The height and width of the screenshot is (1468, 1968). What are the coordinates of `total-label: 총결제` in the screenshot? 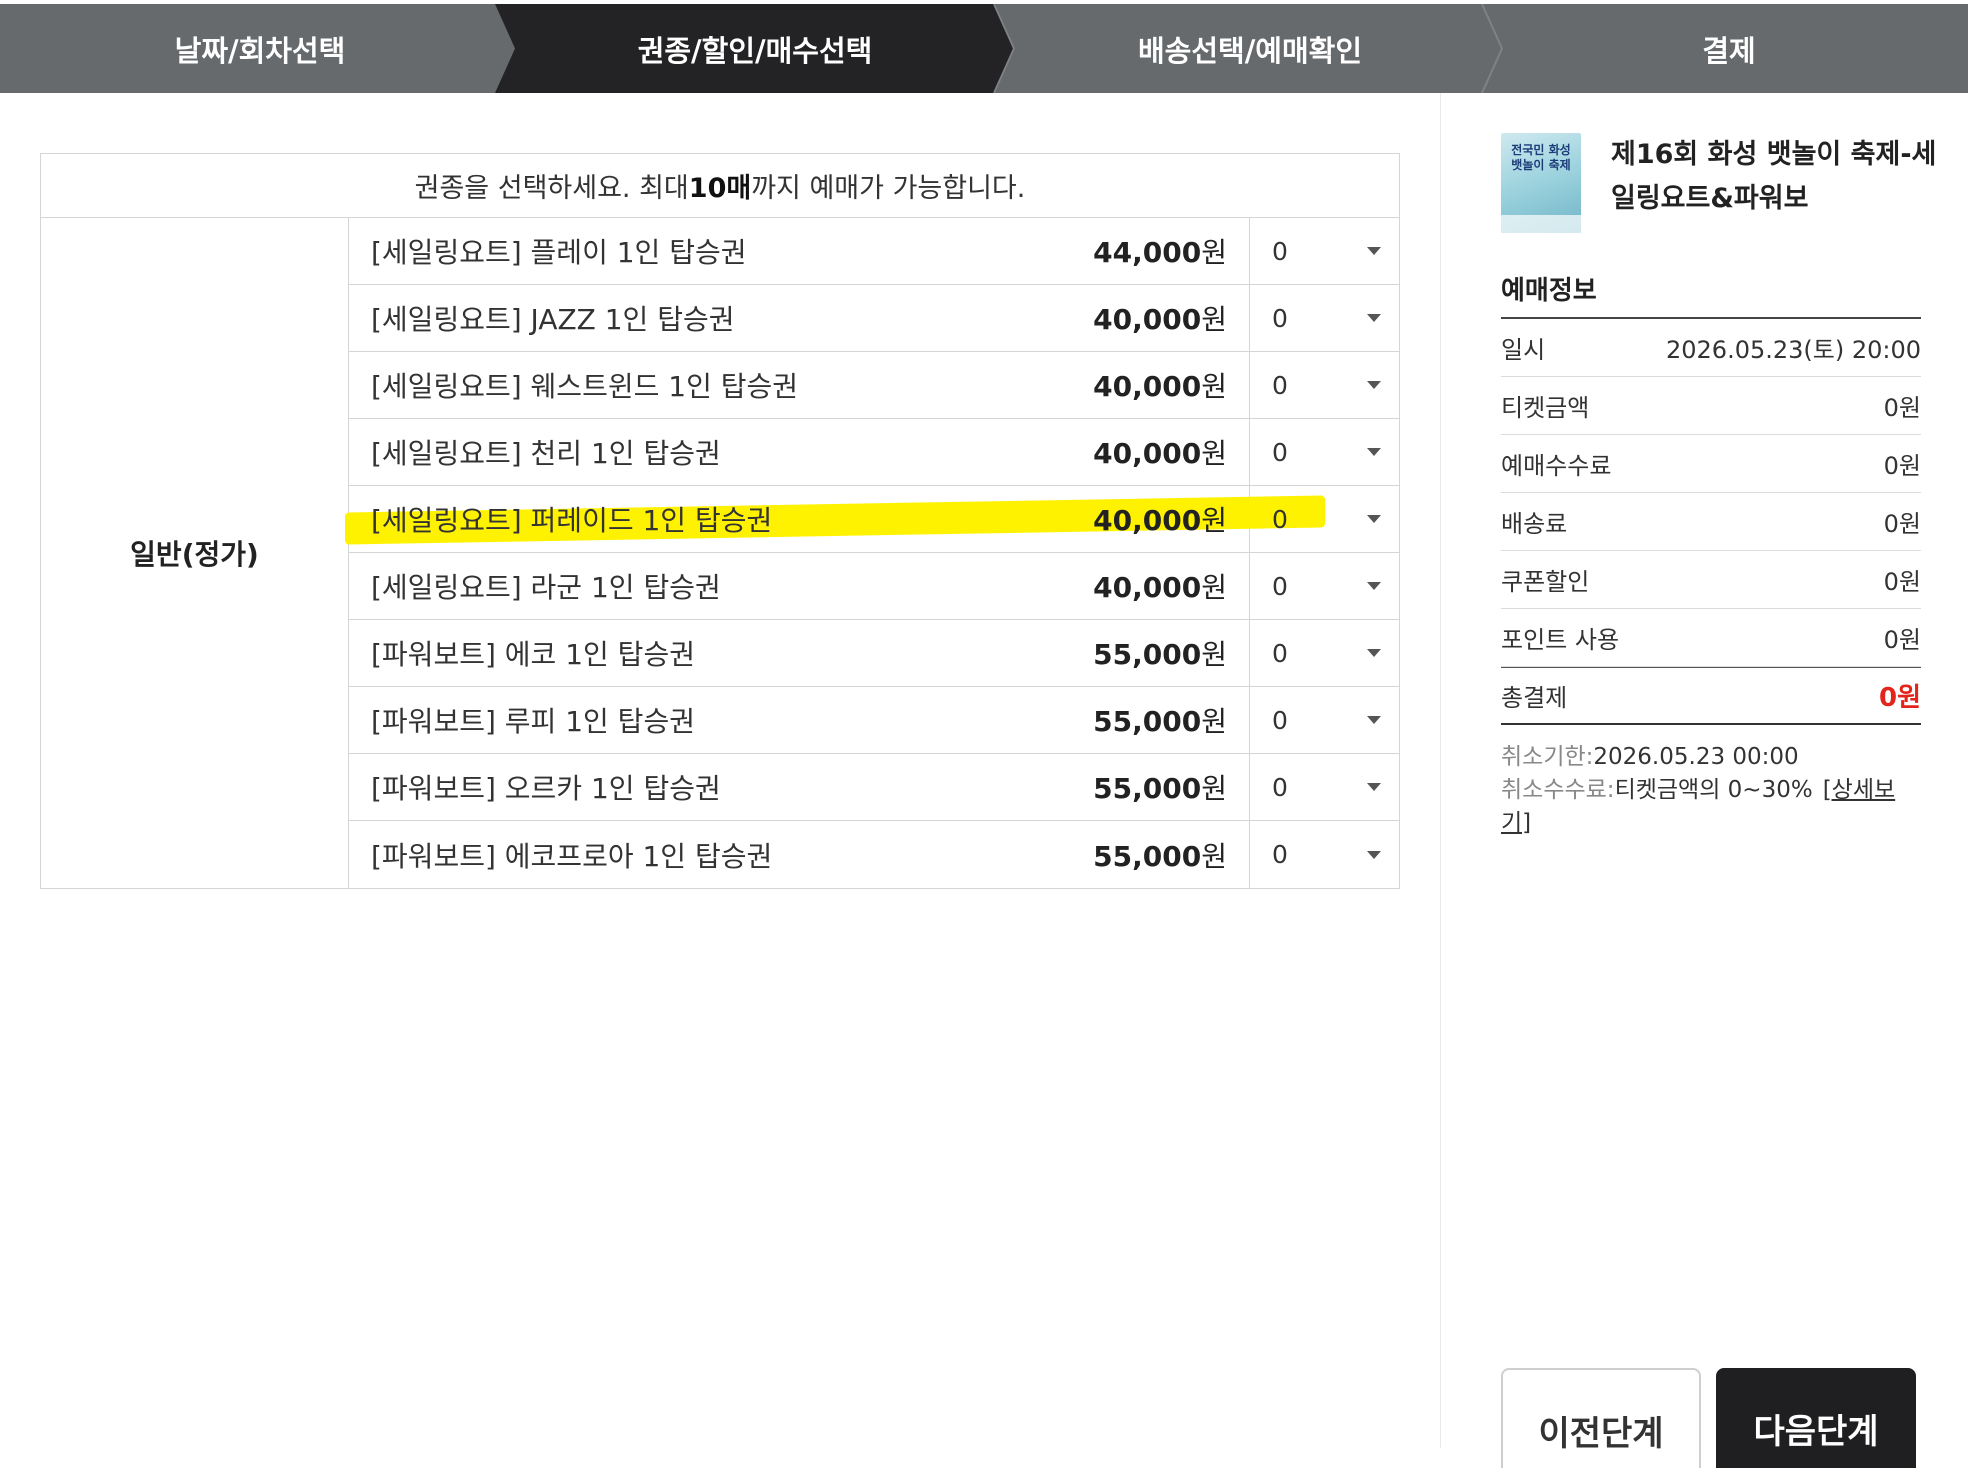 It's located at (1534, 698).